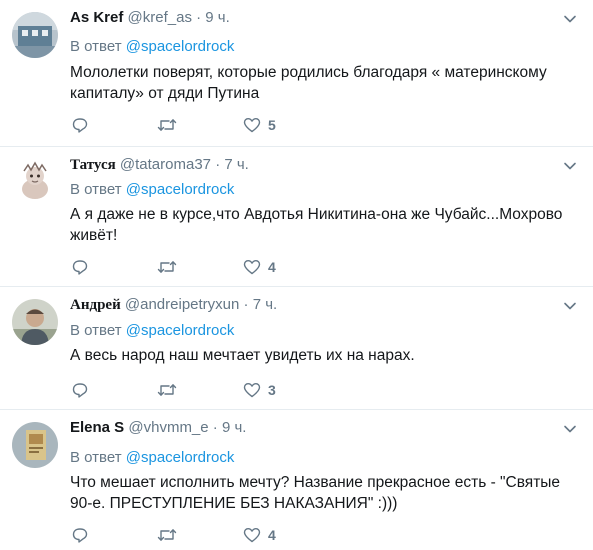 The height and width of the screenshot is (550, 593). I want to click on tweet-header: Татуся @tataroma37 · 7 ч., so click(159, 165).